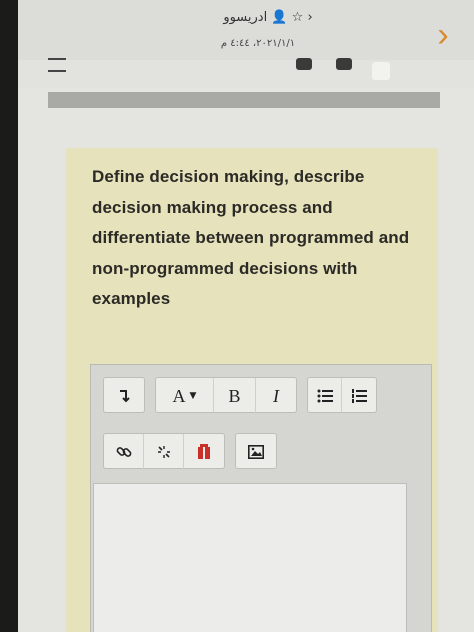 This screenshot has width=474, height=632. I want to click on link-icon, so click(123, 452).